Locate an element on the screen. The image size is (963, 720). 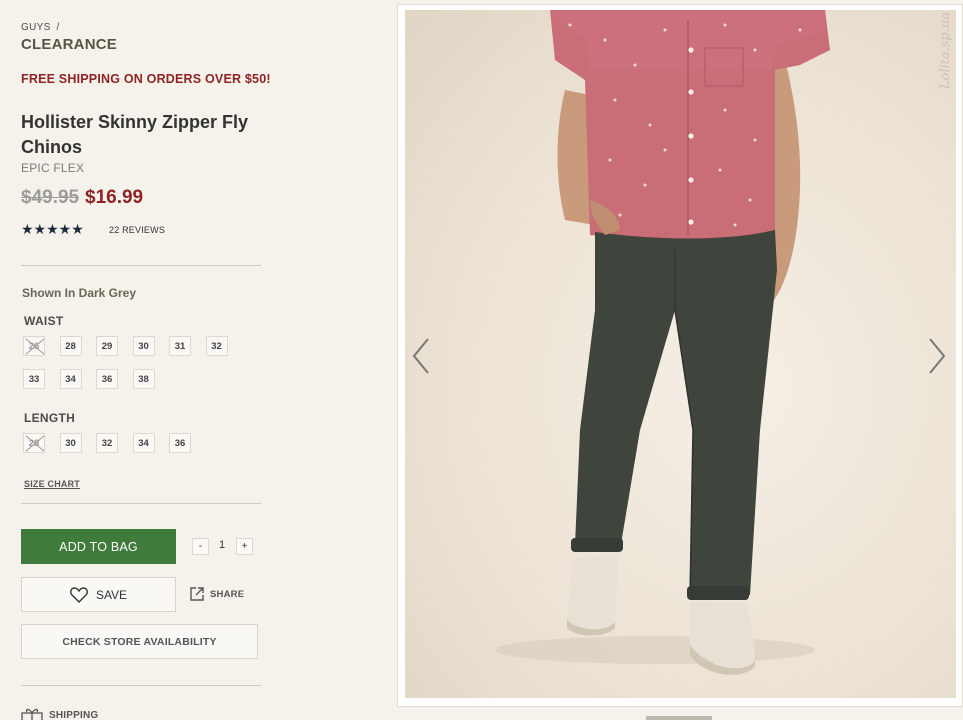
gift-icon is located at coordinates (32, 714).